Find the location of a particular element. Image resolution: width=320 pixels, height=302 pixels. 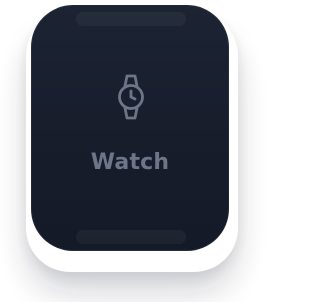

tile-label: Watch is located at coordinates (130, 162).